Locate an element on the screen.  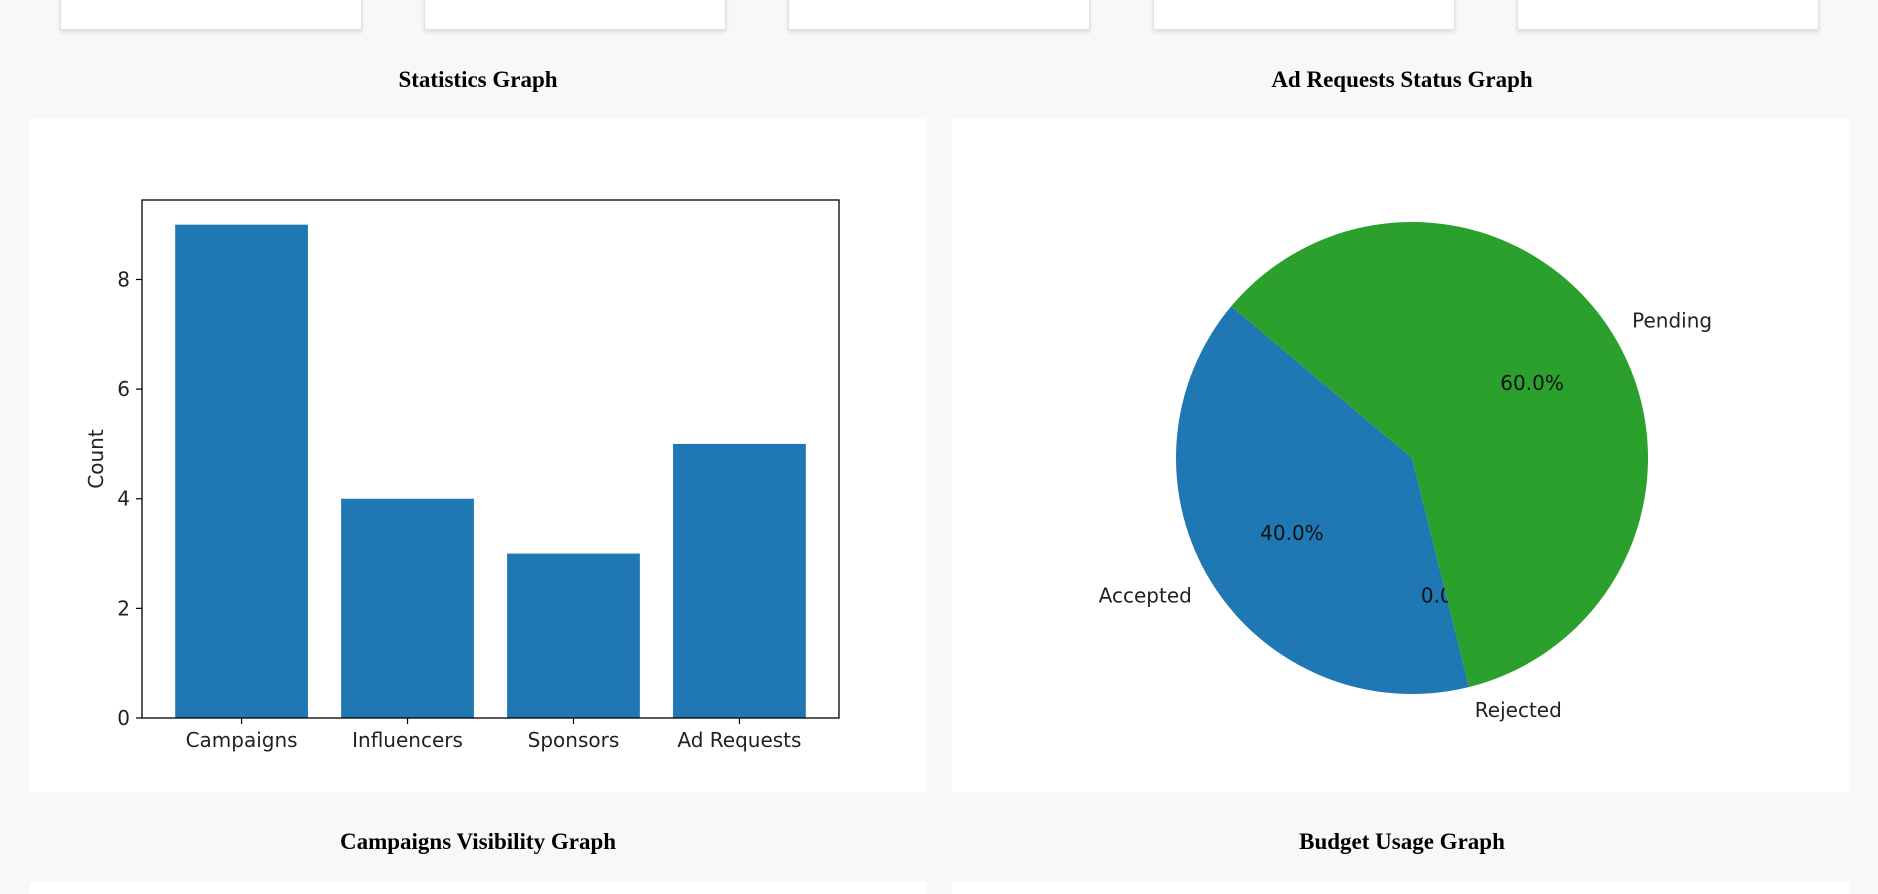
pie-percent-pending: 60.0% is located at coordinates (1532, 383).